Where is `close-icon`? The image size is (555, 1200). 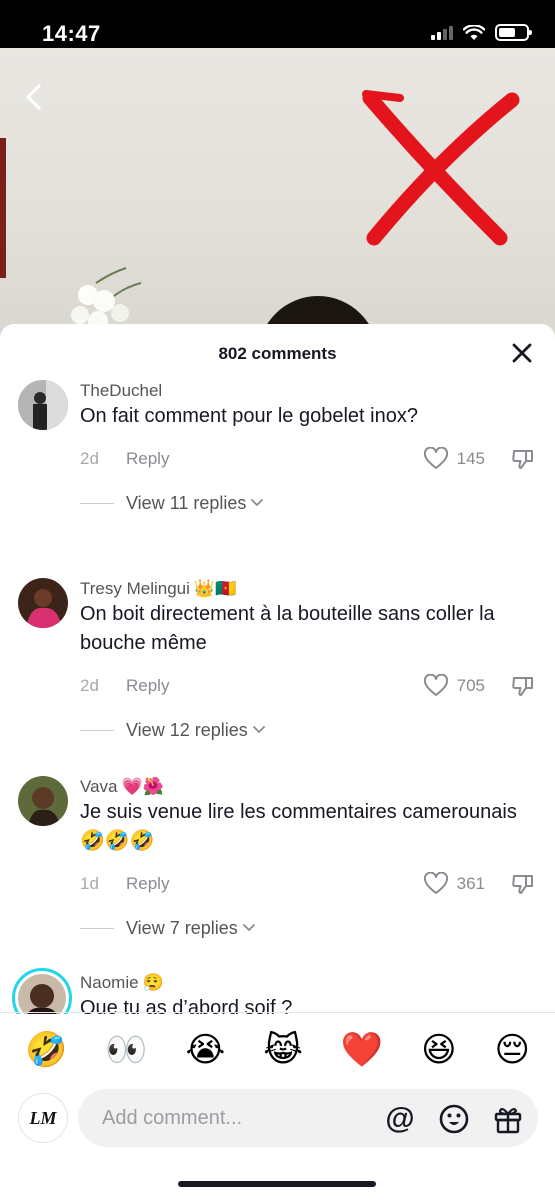
close-icon is located at coordinates (522, 353).